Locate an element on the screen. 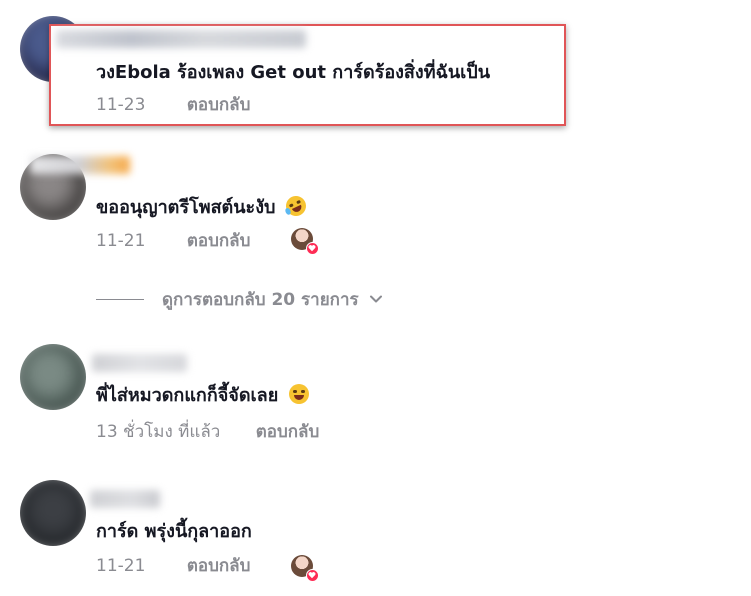  chevron-down-icon is located at coordinates (375, 299).